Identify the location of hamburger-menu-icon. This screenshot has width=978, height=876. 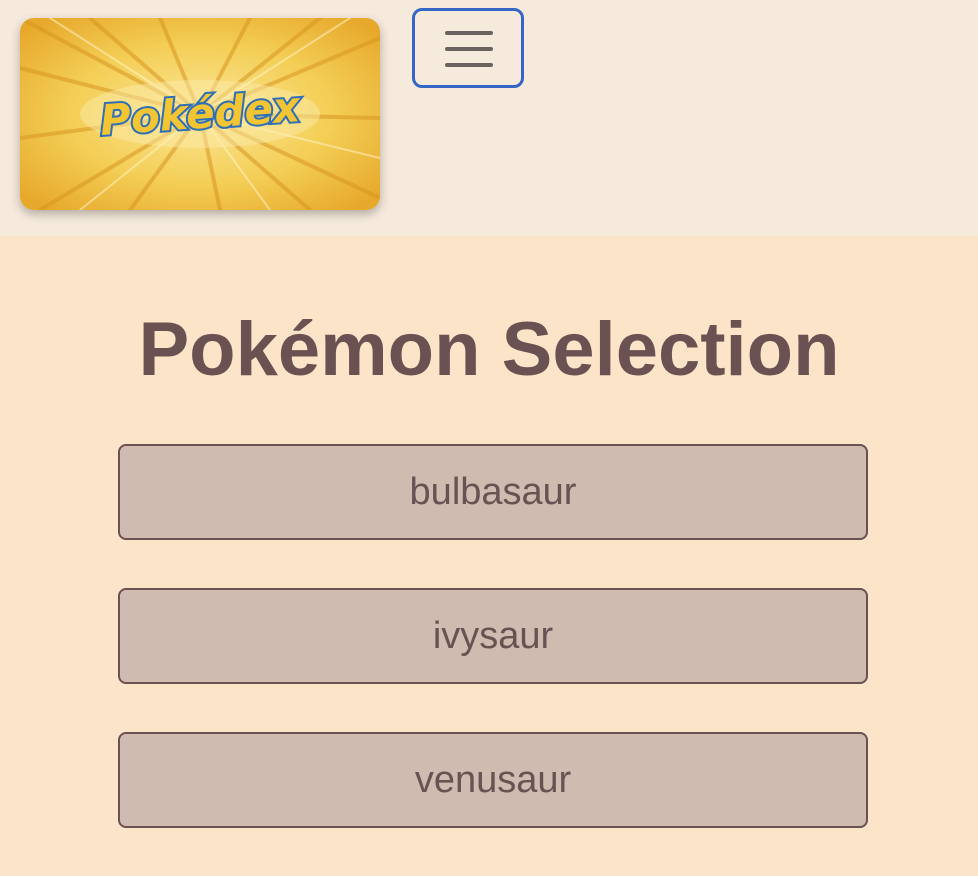
(469, 49).